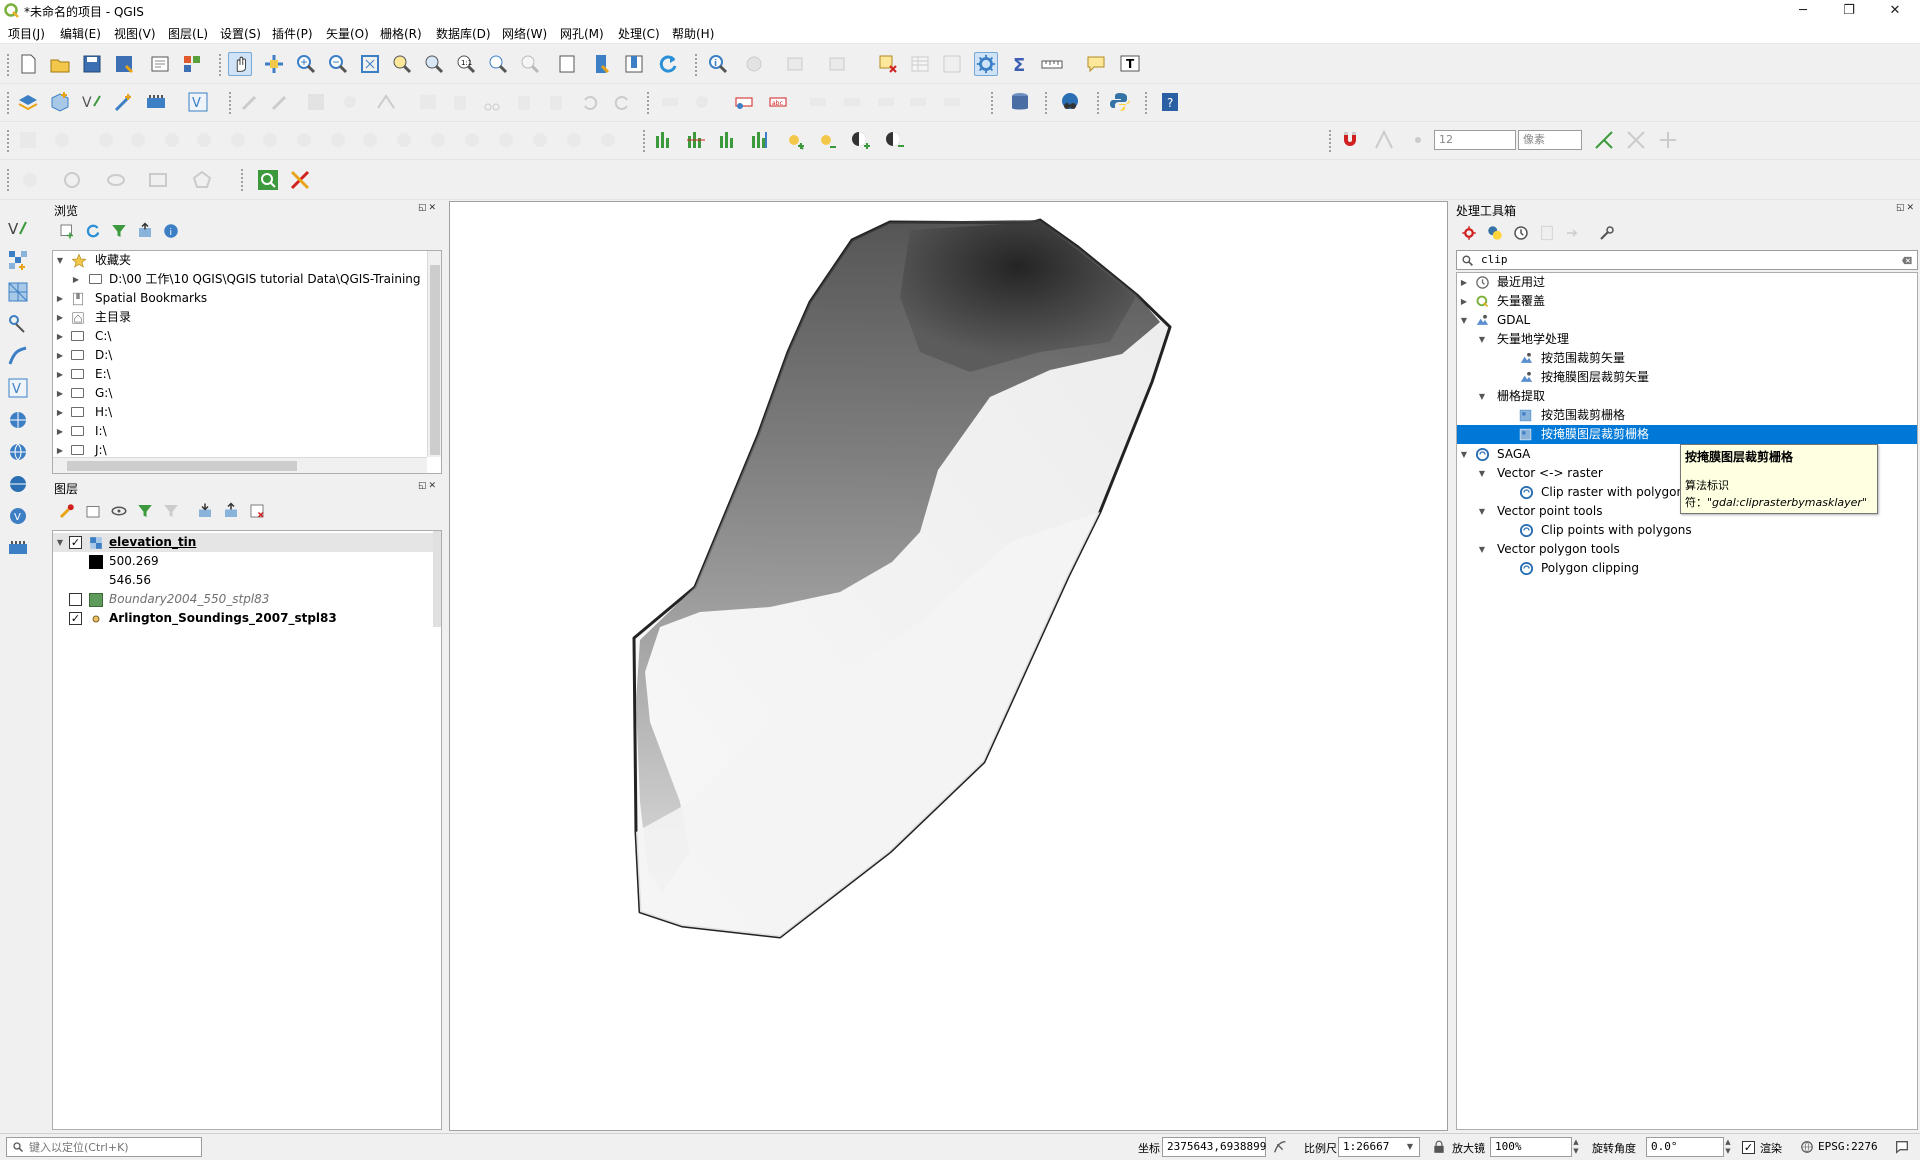 This screenshot has height=1160, width=1920. Describe the element at coordinates (852, 102) in the screenshot. I see `rotate-label-icon` at that location.